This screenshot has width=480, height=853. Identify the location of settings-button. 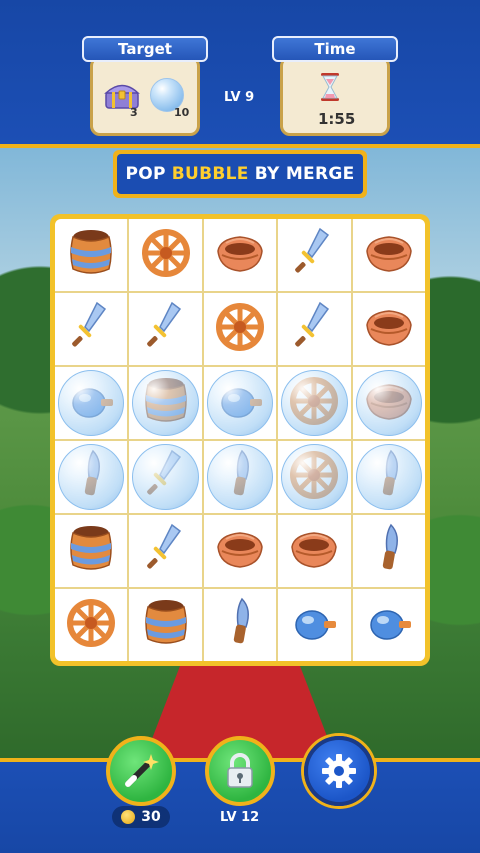
(339, 771).